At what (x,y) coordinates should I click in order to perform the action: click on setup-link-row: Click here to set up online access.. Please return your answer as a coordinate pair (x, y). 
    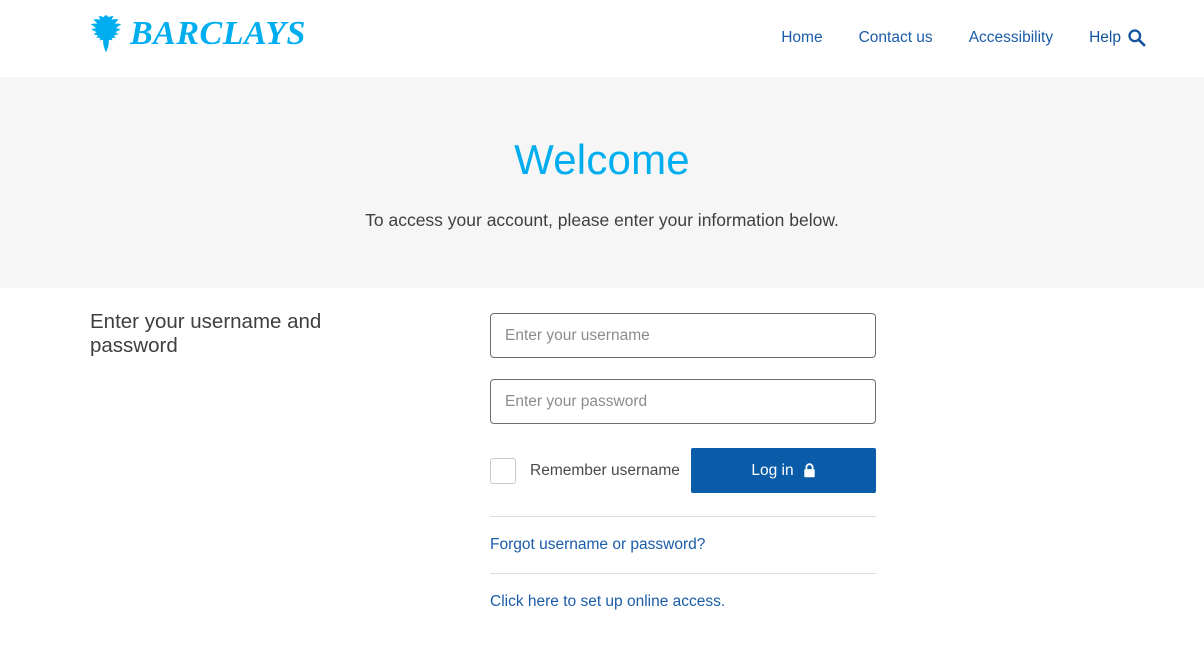
    Looking at the image, I should click on (683, 602).